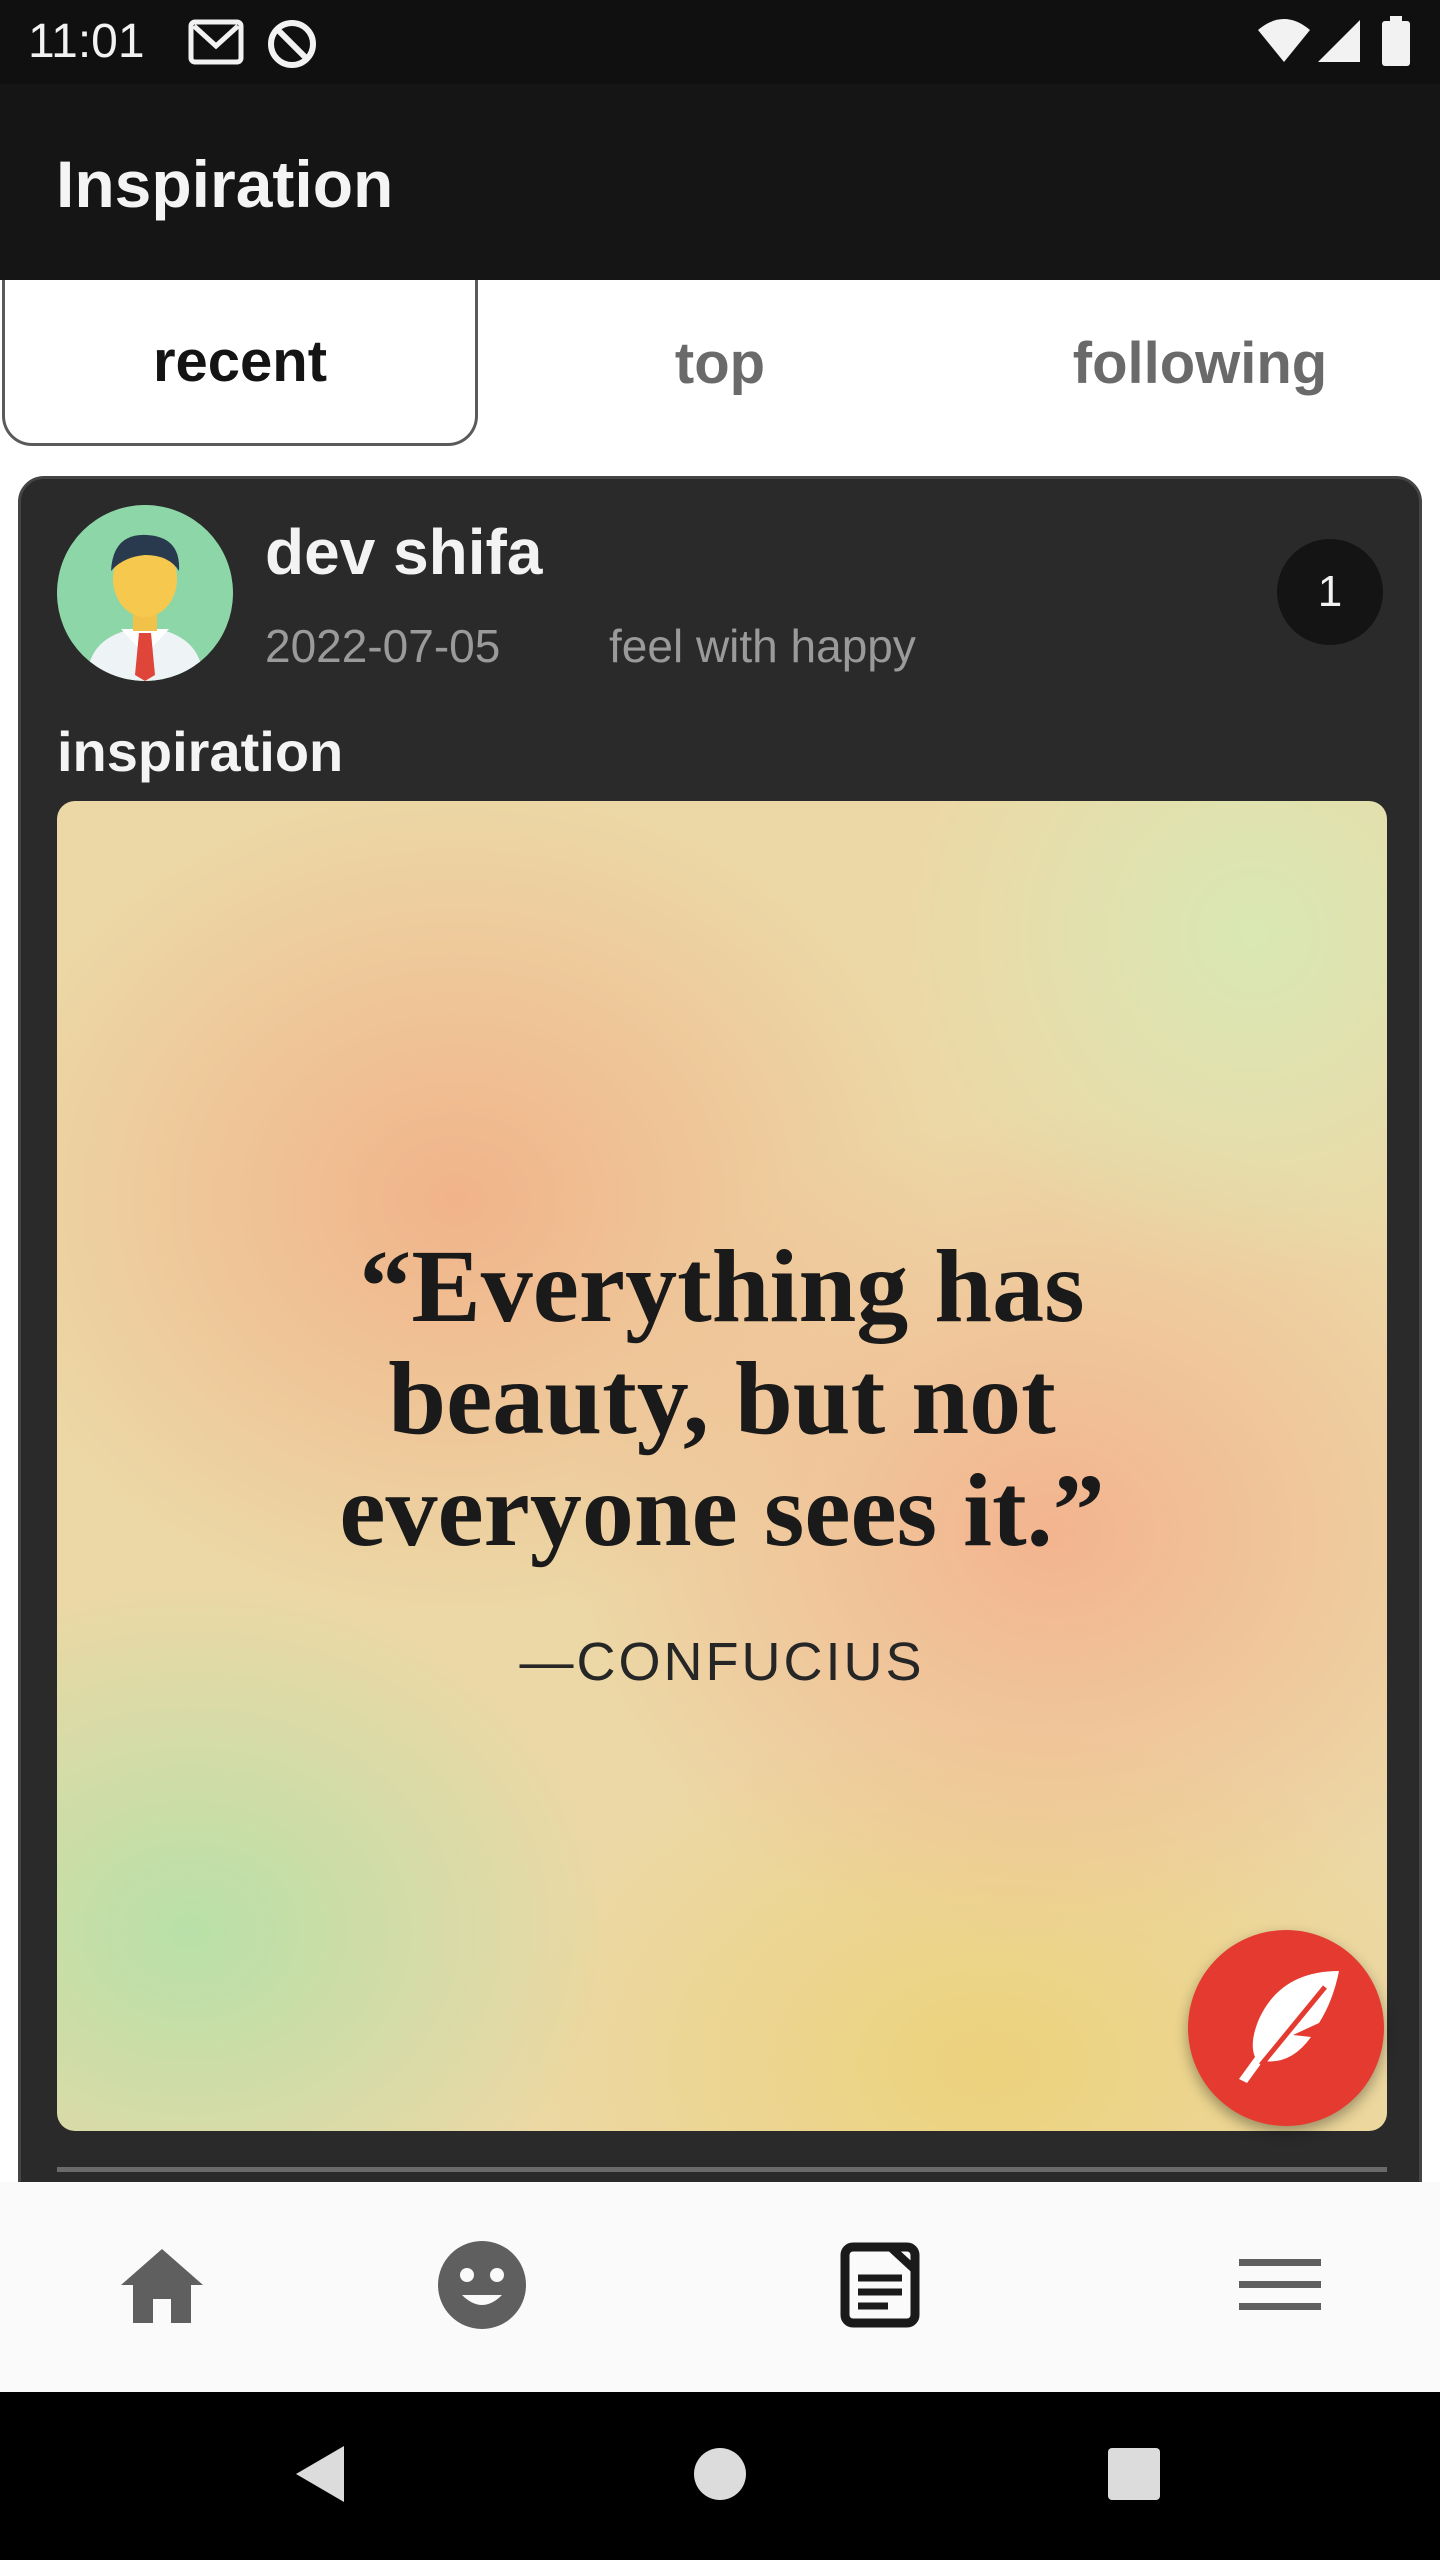 This screenshot has height=2560, width=1440. What do you see at coordinates (1396, 43) in the screenshot?
I see `battery-icon` at bounding box center [1396, 43].